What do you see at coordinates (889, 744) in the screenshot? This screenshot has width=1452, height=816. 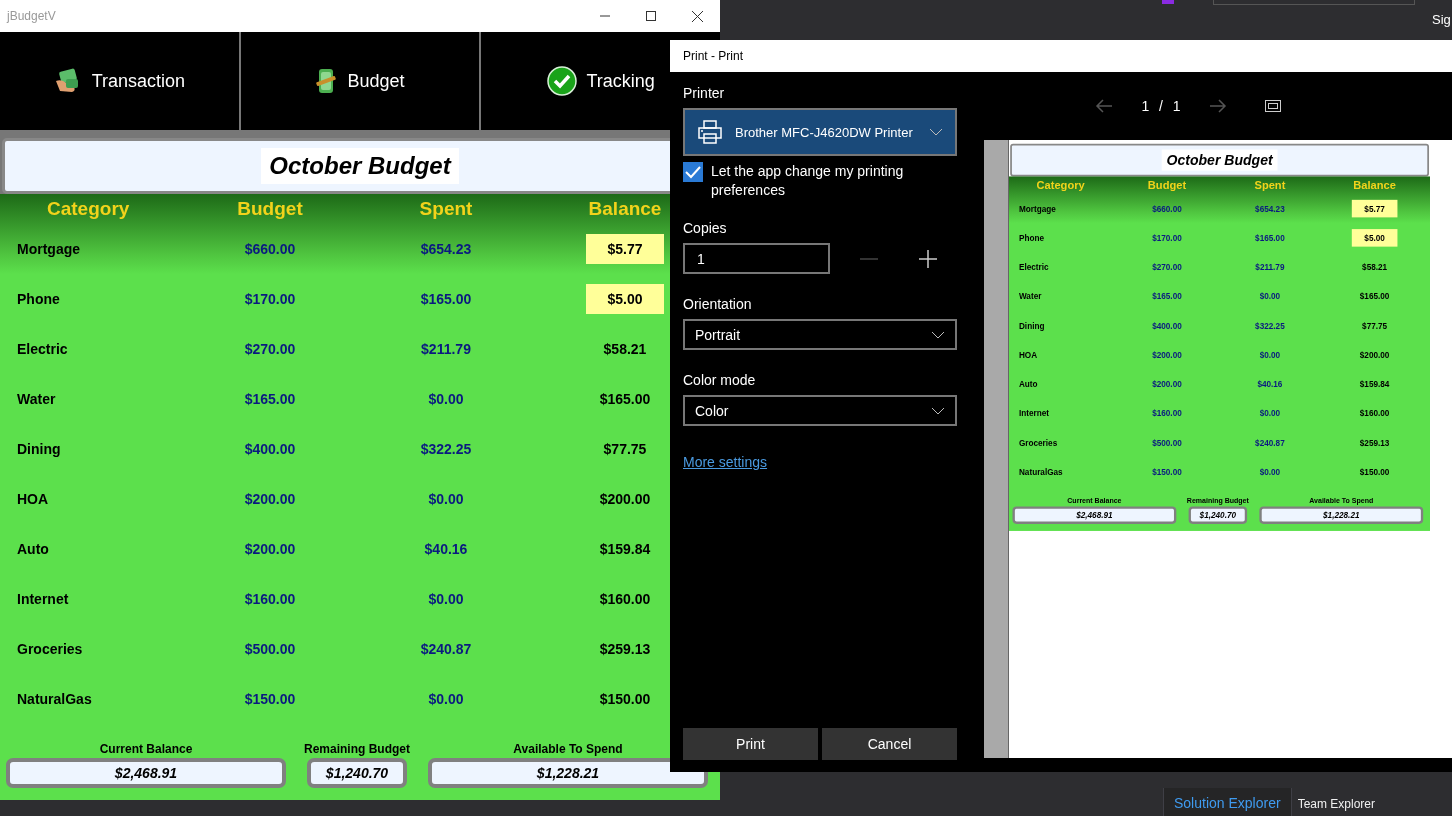 I see `cancel-button: Cancel` at bounding box center [889, 744].